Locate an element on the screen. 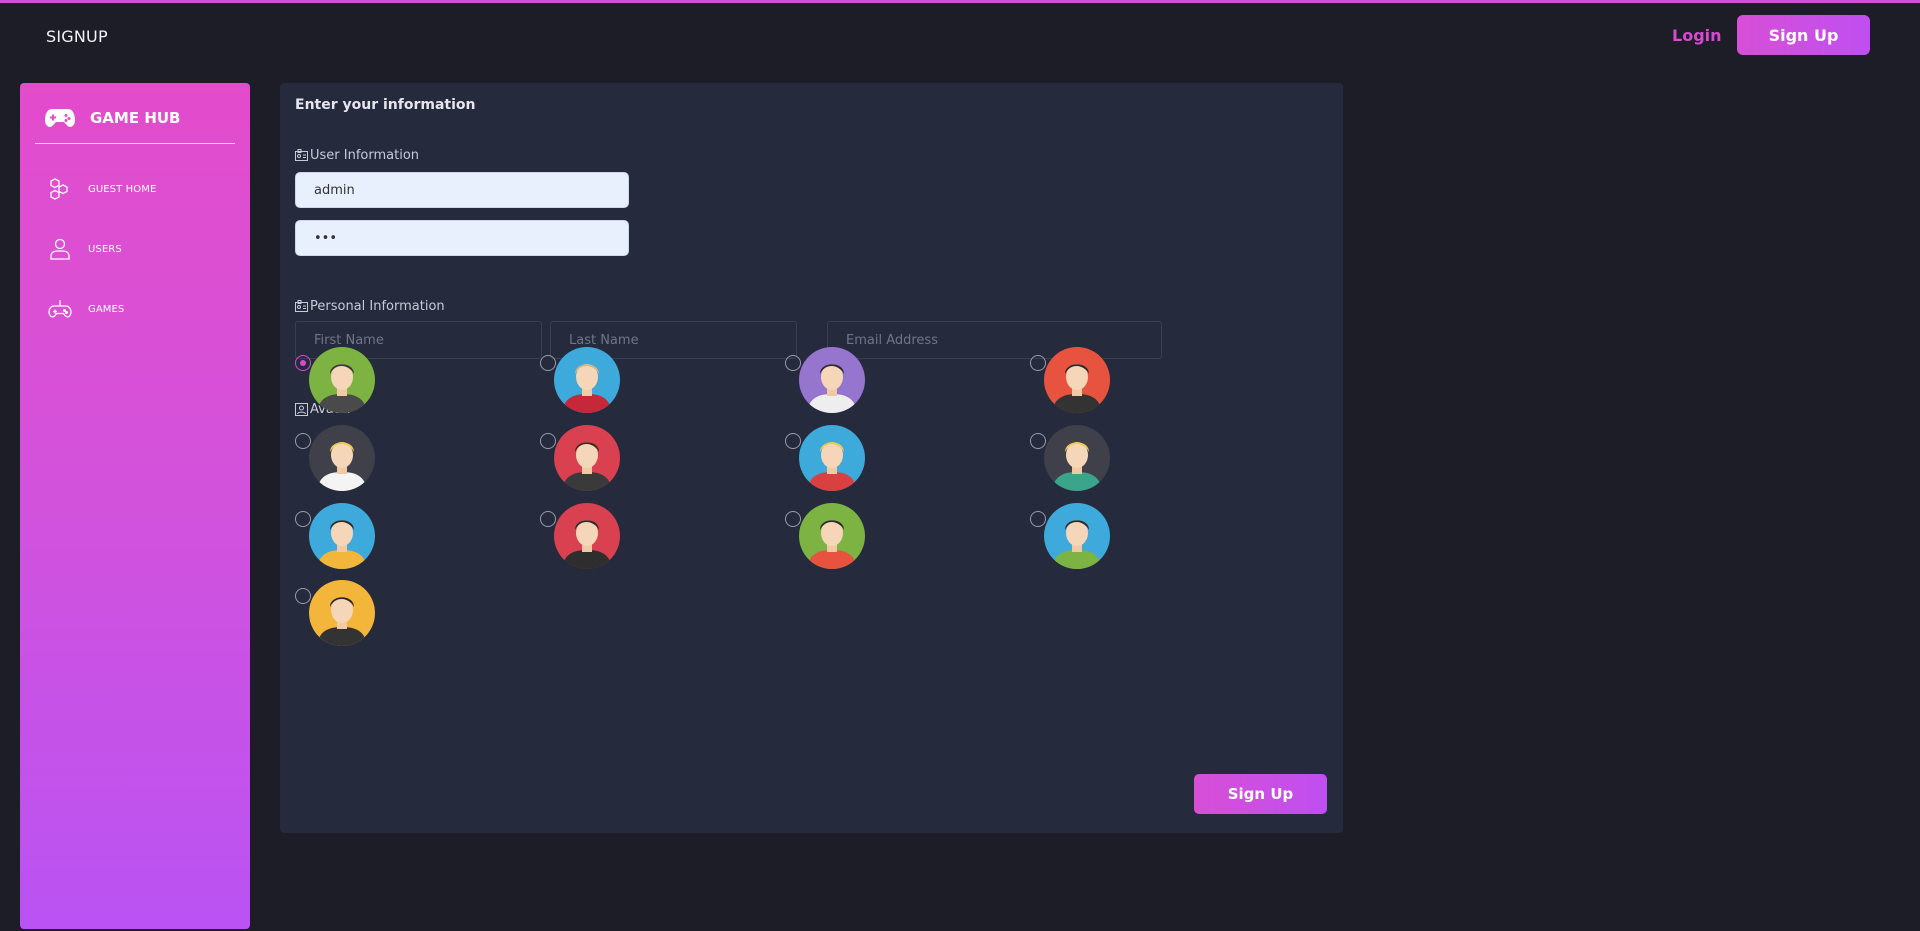  sidebar-item-users: USERS is located at coordinates (143, 249).